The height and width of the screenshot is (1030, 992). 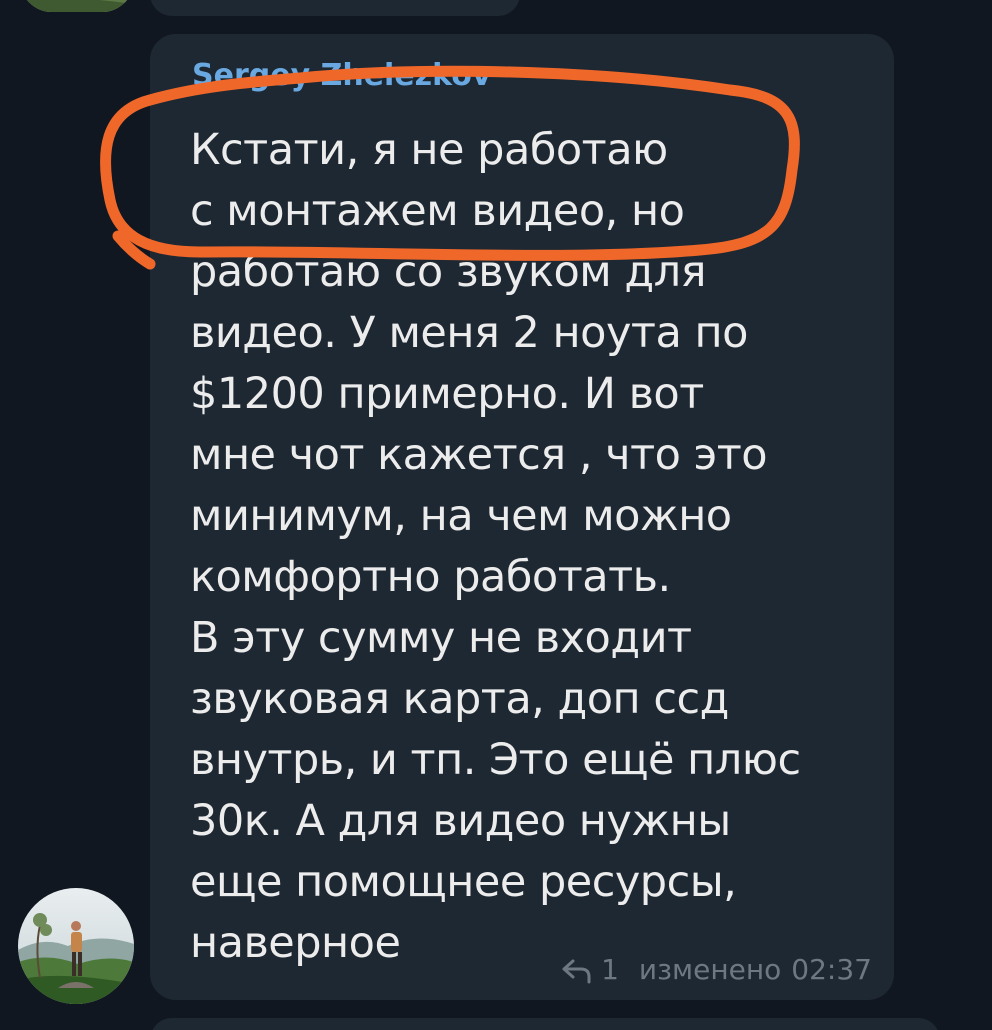 I want to click on reply-arrow-icon, so click(x=576, y=970).